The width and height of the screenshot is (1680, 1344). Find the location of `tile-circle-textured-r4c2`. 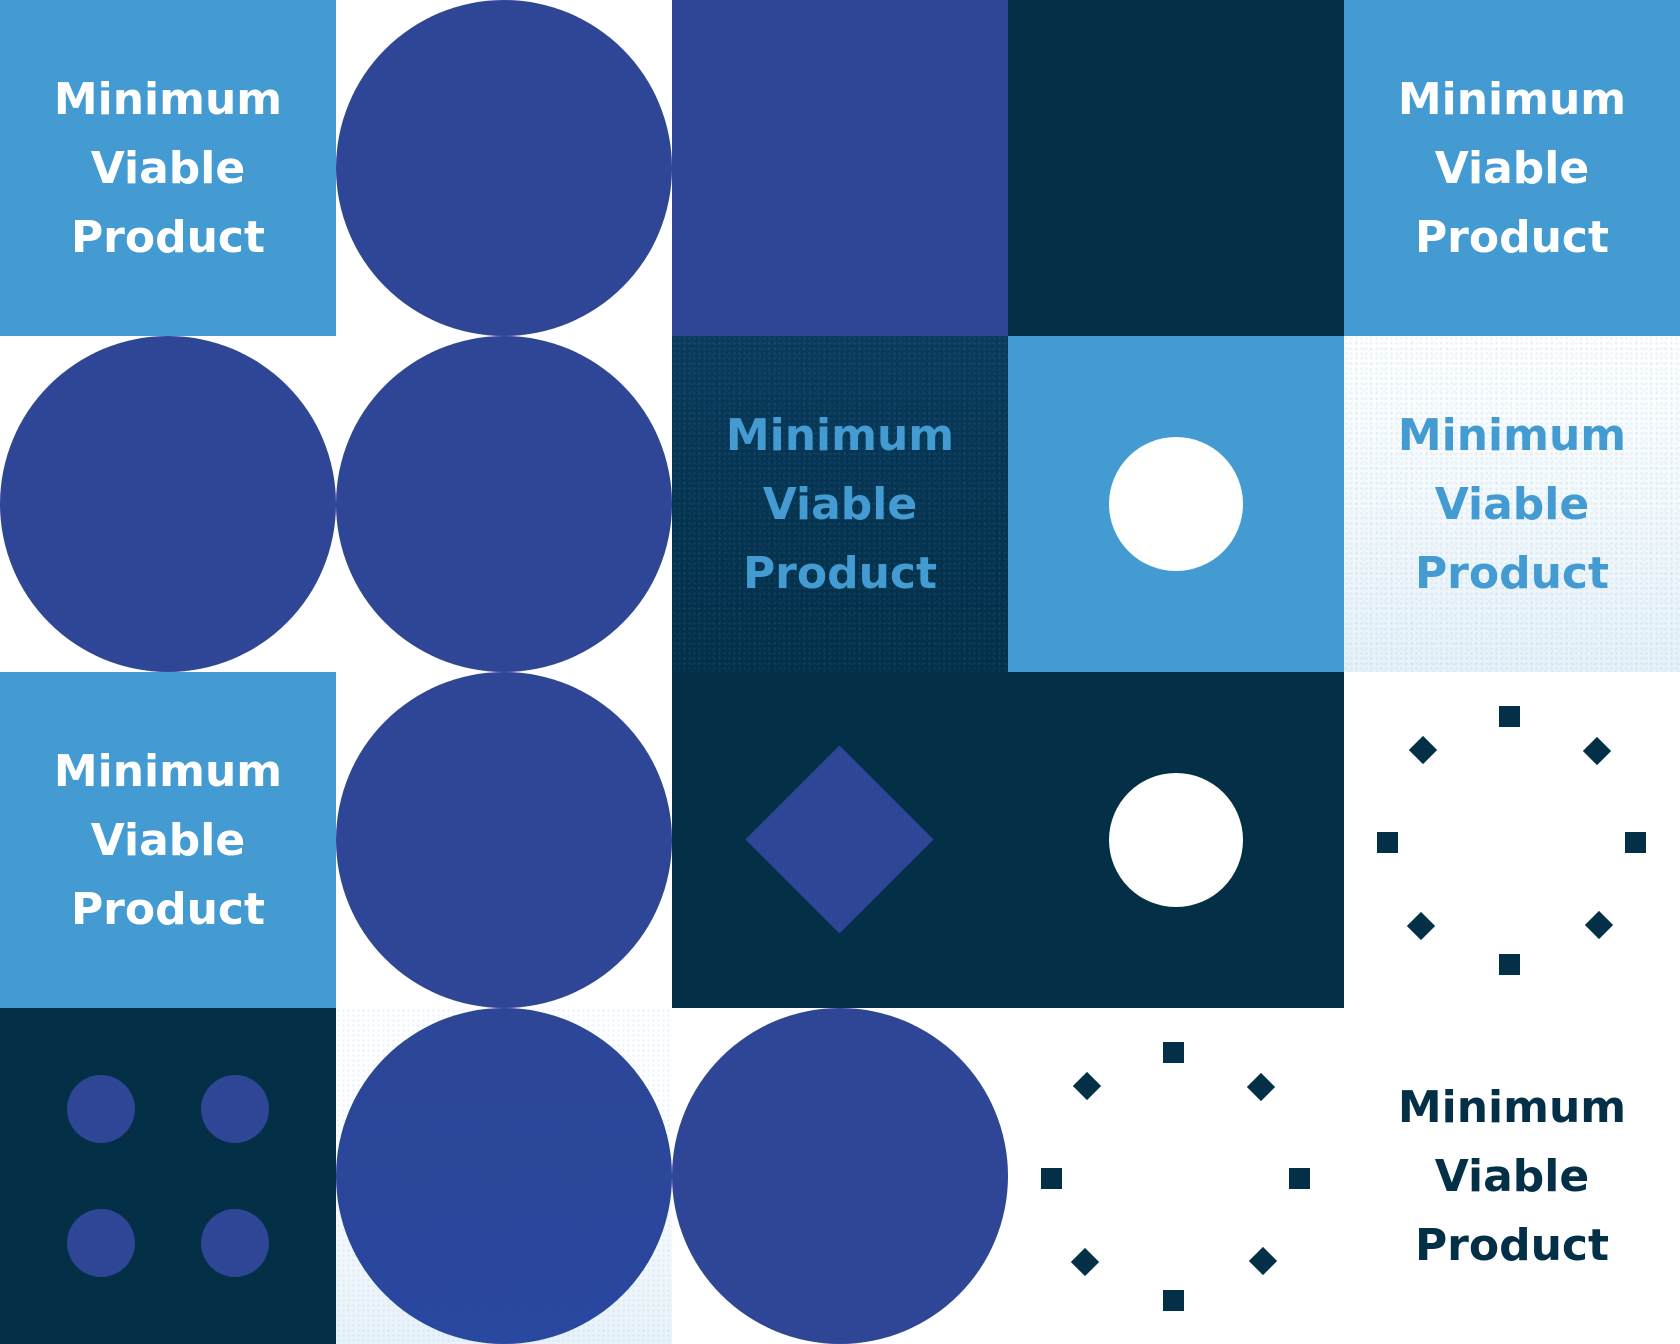

tile-circle-textured-r4c2 is located at coordinates (504, 1176).